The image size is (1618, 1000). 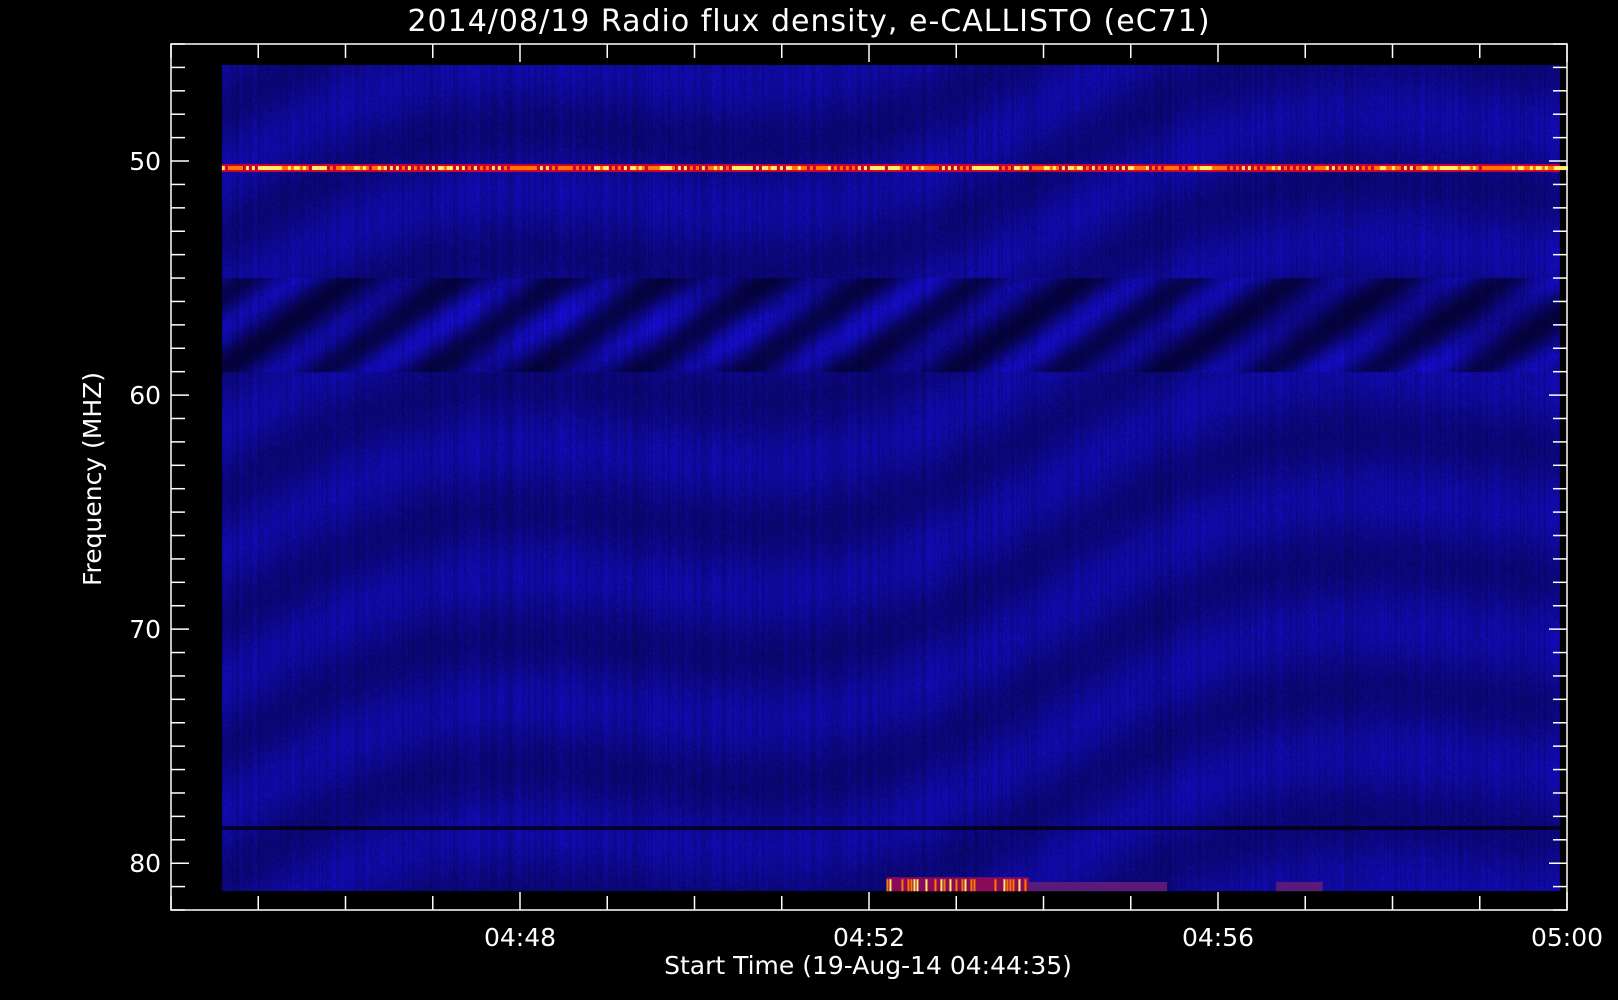 I want to click on x-tick-label: 04:52, so click(x=869, y=937).